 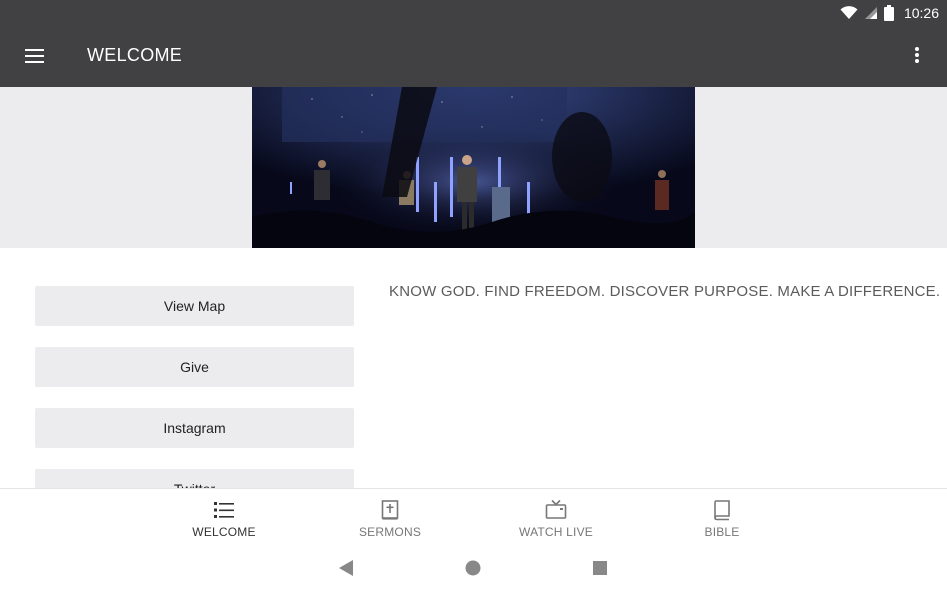 I want to click on tab-bible: BIBLE, so click(x=722, y=517).